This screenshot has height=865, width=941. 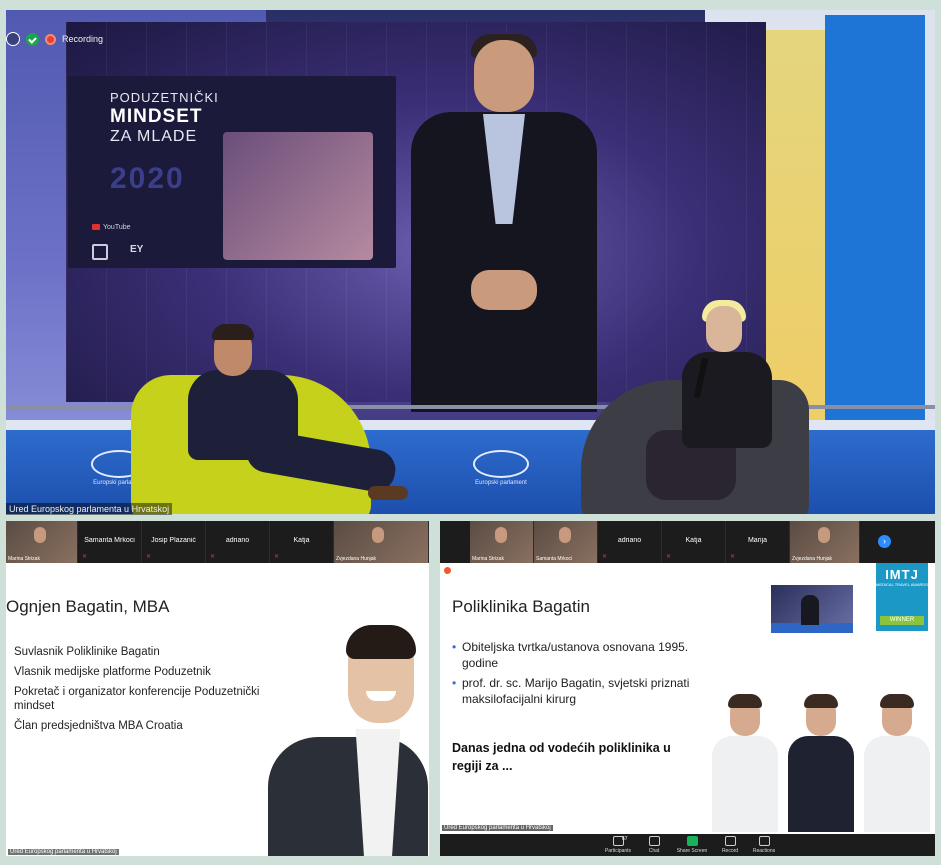 I want to click on participants-label: Participants, so click(x=618, y=851).